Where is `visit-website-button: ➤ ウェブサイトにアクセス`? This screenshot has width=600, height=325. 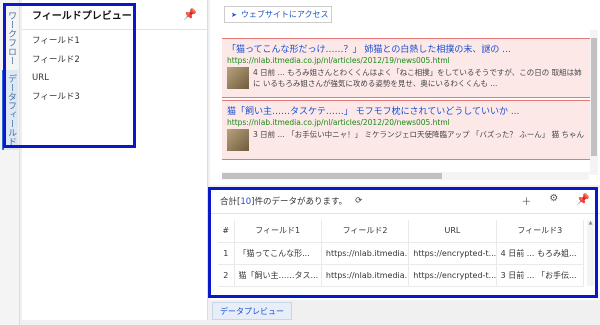
visit-website-button: ➤ ウェブサイトにアクセス is located at coordinates (278, 14).